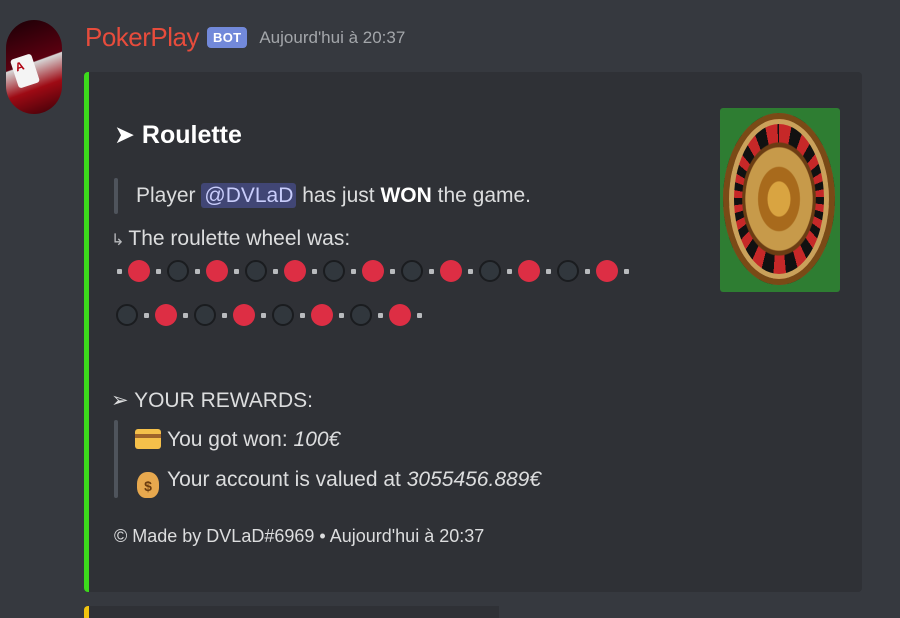 The image size is (900, 618). I want to click on wheel-label: The roulette wheel was:, so click(239, 238).